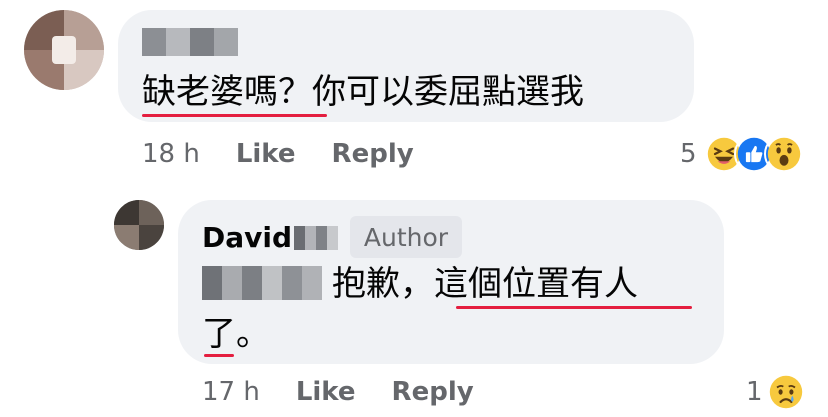 This screenshot has height=417, width=828. What do you see at coordinates (266, 154) in the screenshot?
I see `comment-like-button: Like` at bounding box center [266, 154].